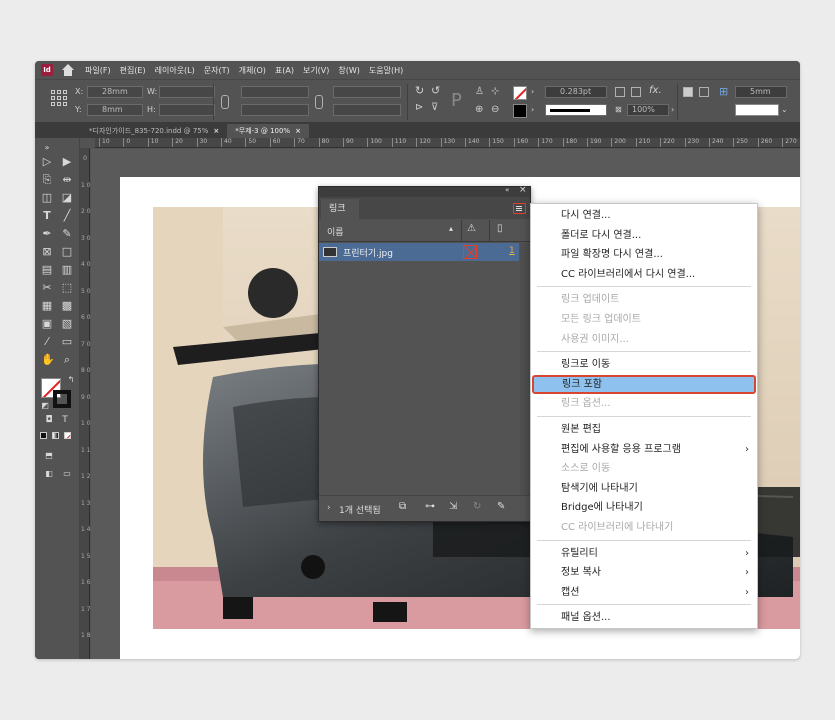 The height and width of the screenshot is (720, 835). Describe the element at coordinates (479, 109) in the screenshot. I see `select-prev-icon: ⊕` at that location.